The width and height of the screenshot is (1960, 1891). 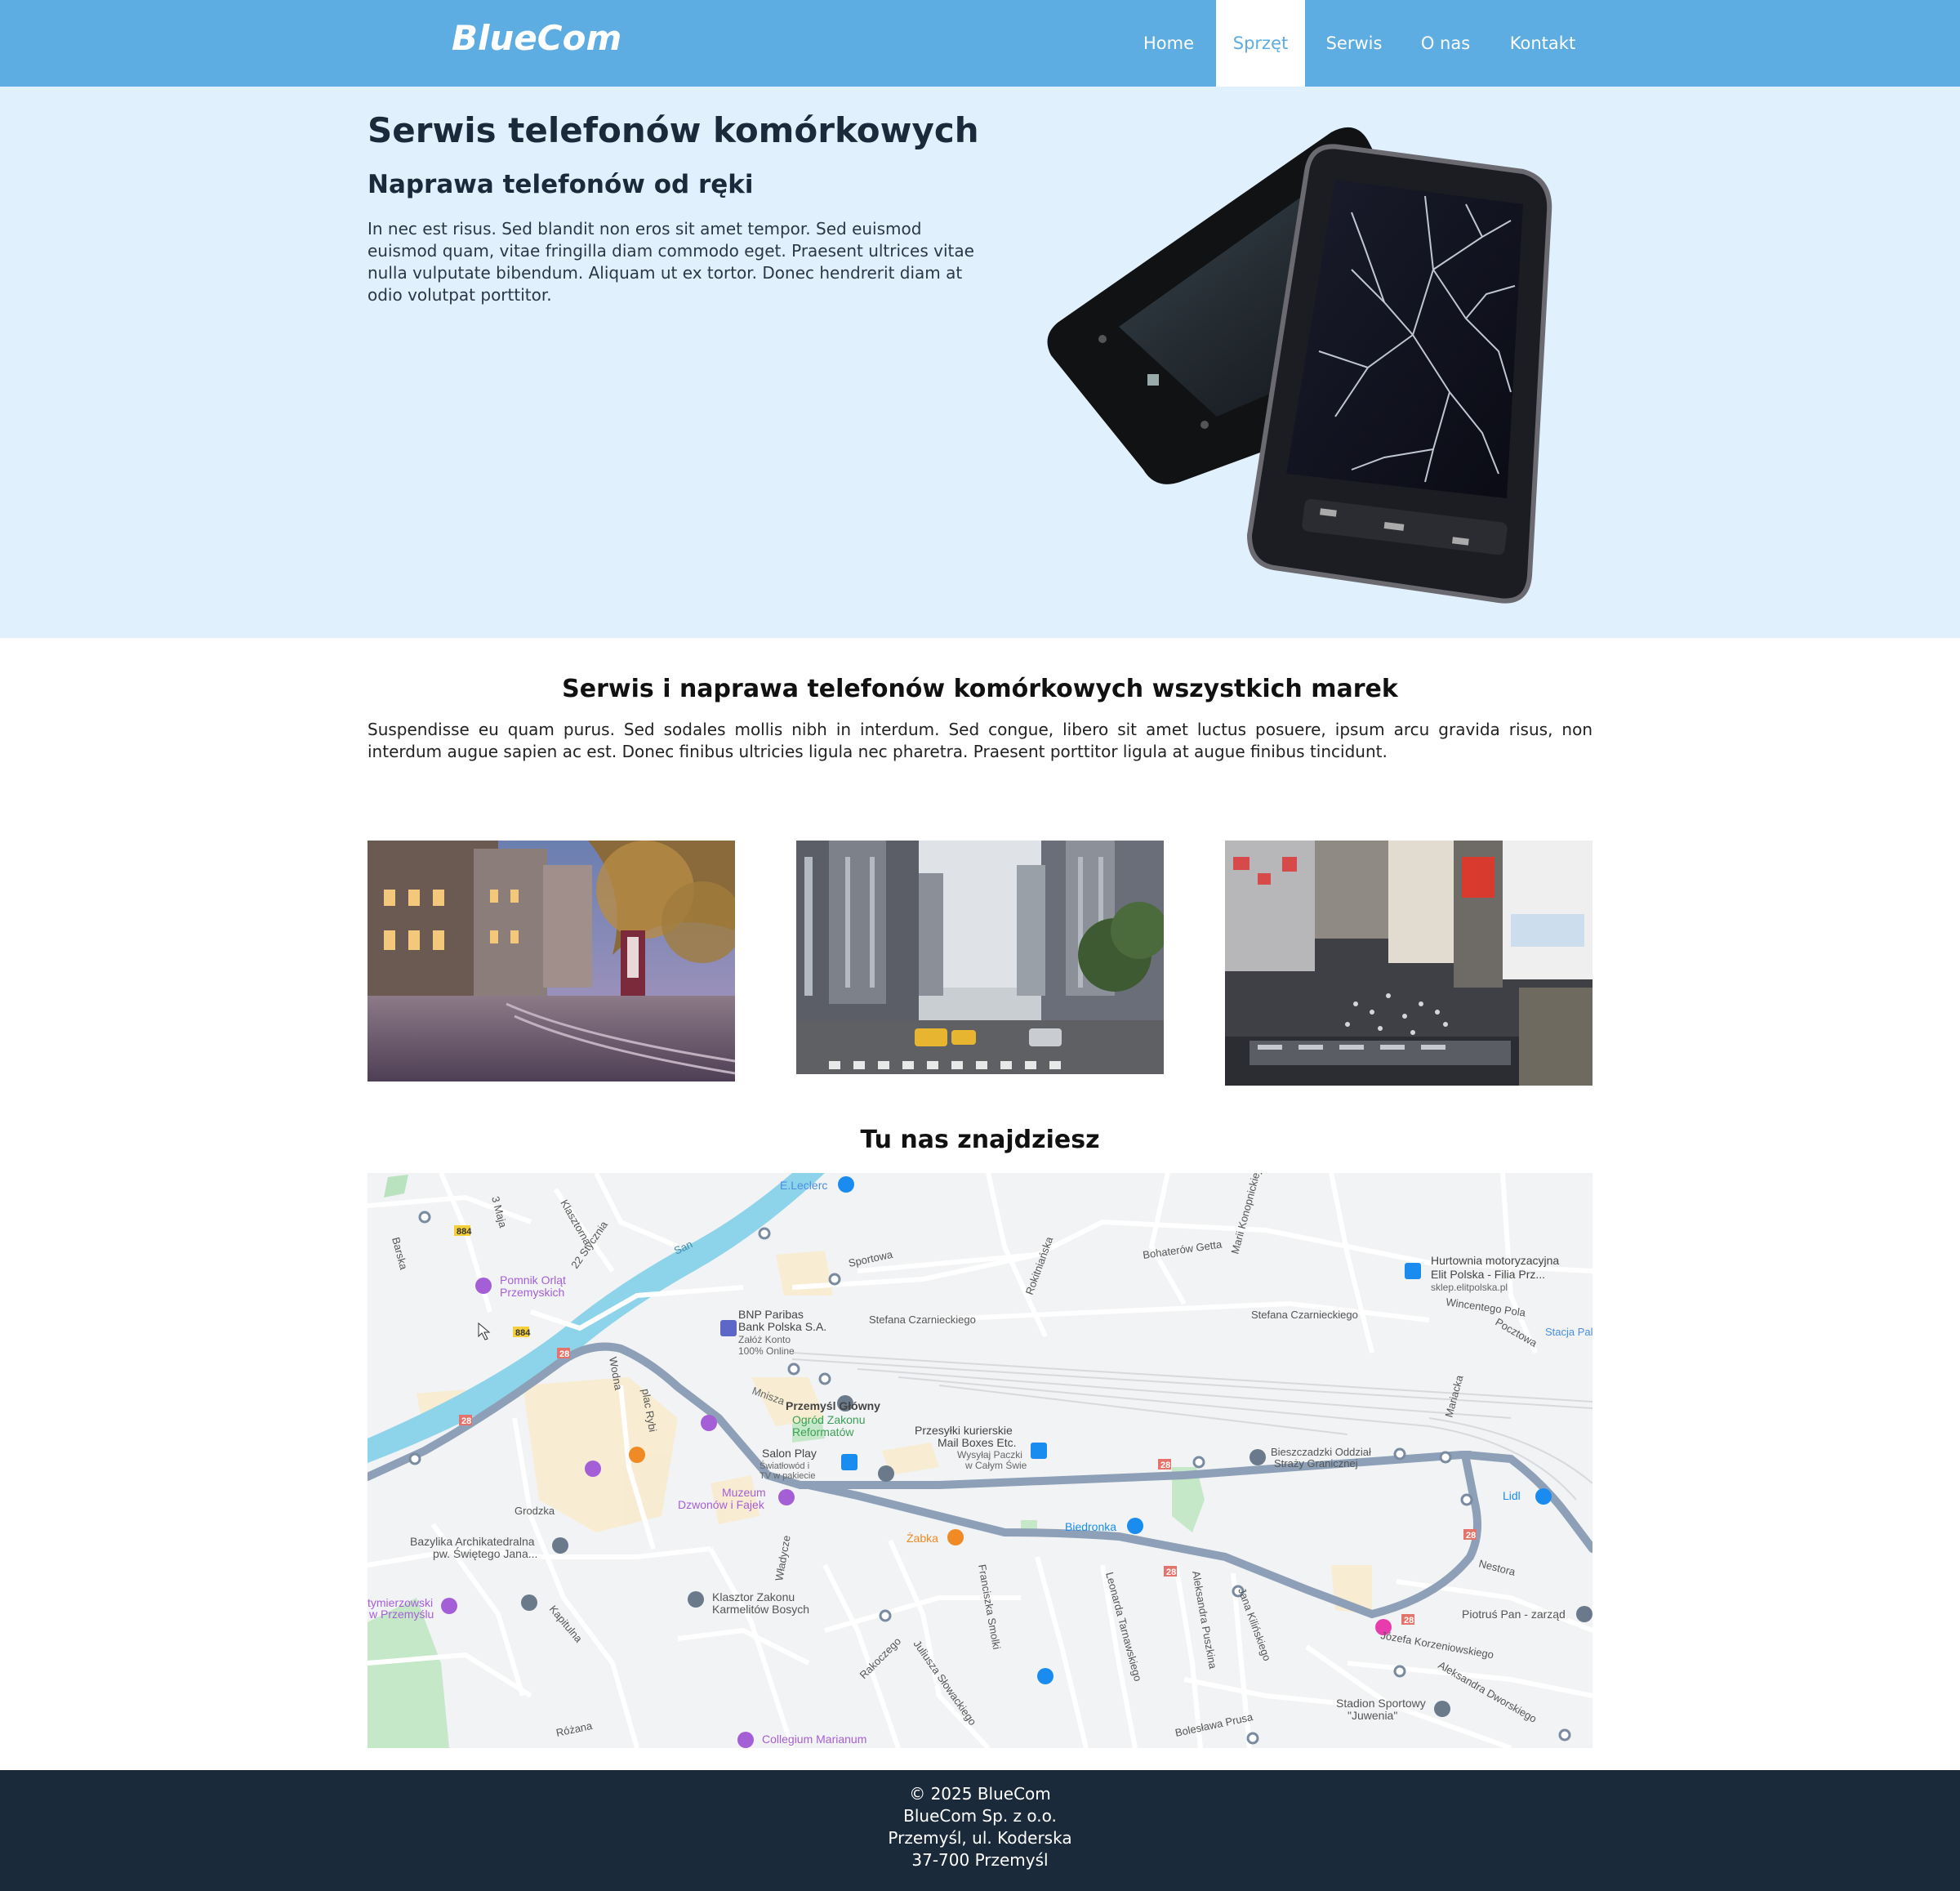 What do you see at coordinates (753, 1597) in the screenshot?
I see `map-label-klasztor-1: Klasztor Zakonu` at bounding box center [753, 1597].